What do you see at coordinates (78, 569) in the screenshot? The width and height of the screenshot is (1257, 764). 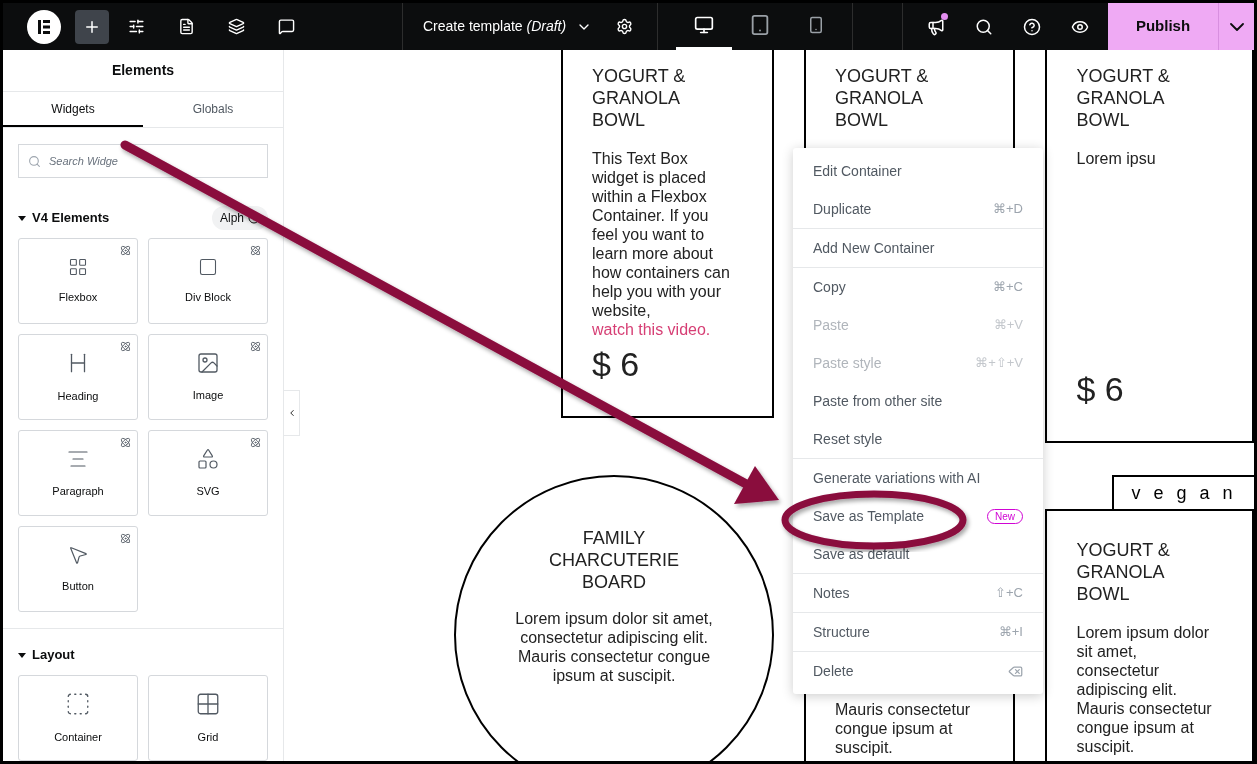 I see `widget-tile: Button` at bounding box center [78, 569].